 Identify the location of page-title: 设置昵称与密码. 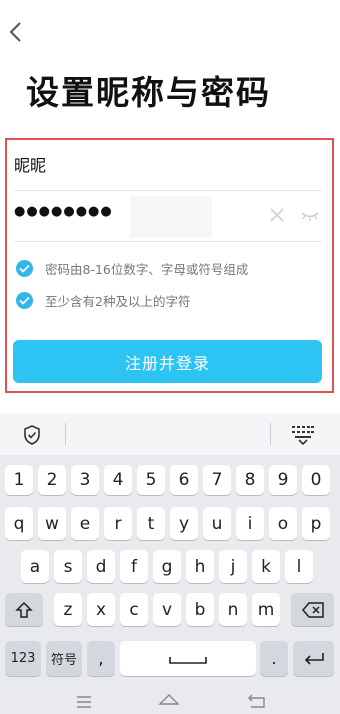
(148, 92).